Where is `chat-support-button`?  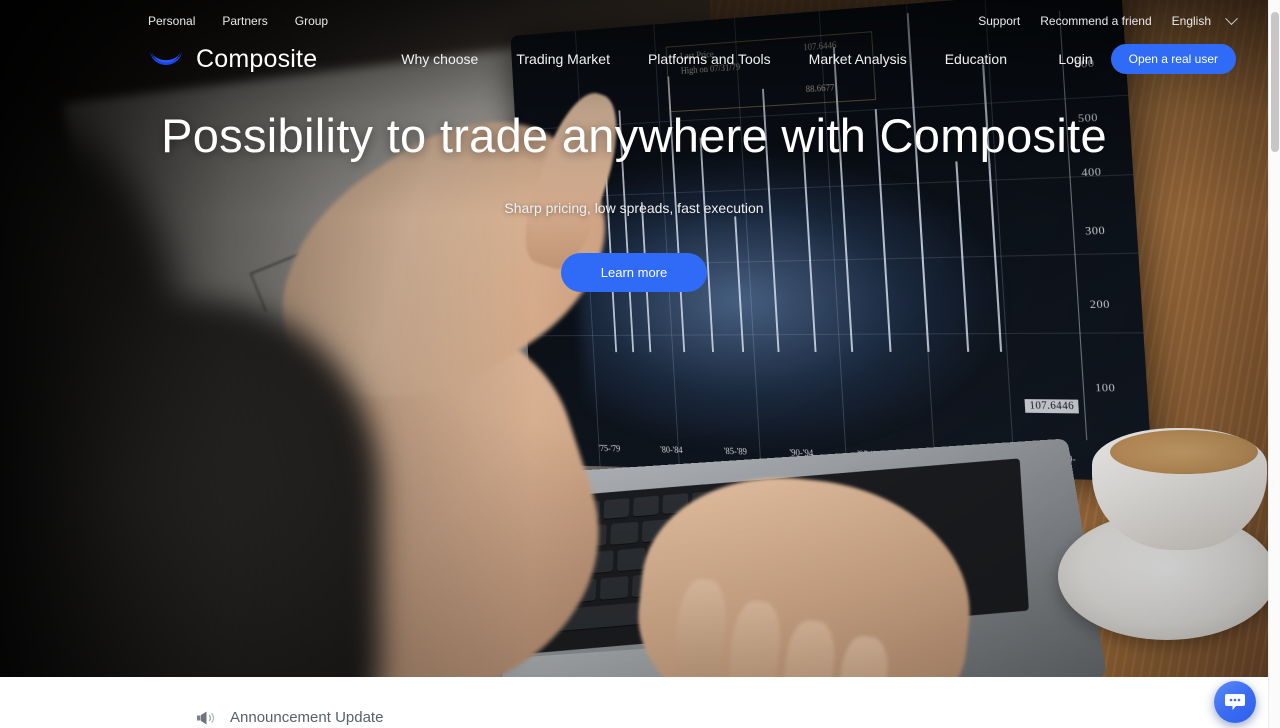
chat-support-button is located at coordinates (1235, 702).